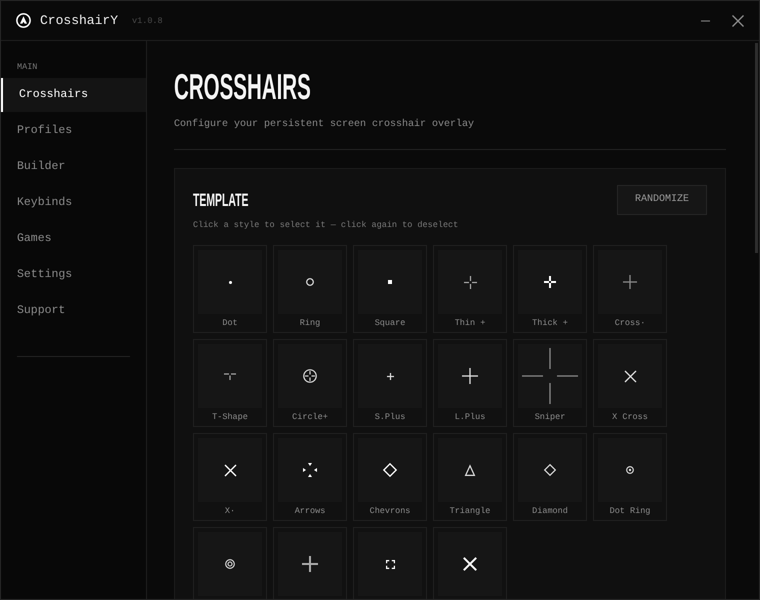  What do you see at coordinates (310, 470) in the screenshot?
I see `arrows-icon` at bounding box center [310, 470].